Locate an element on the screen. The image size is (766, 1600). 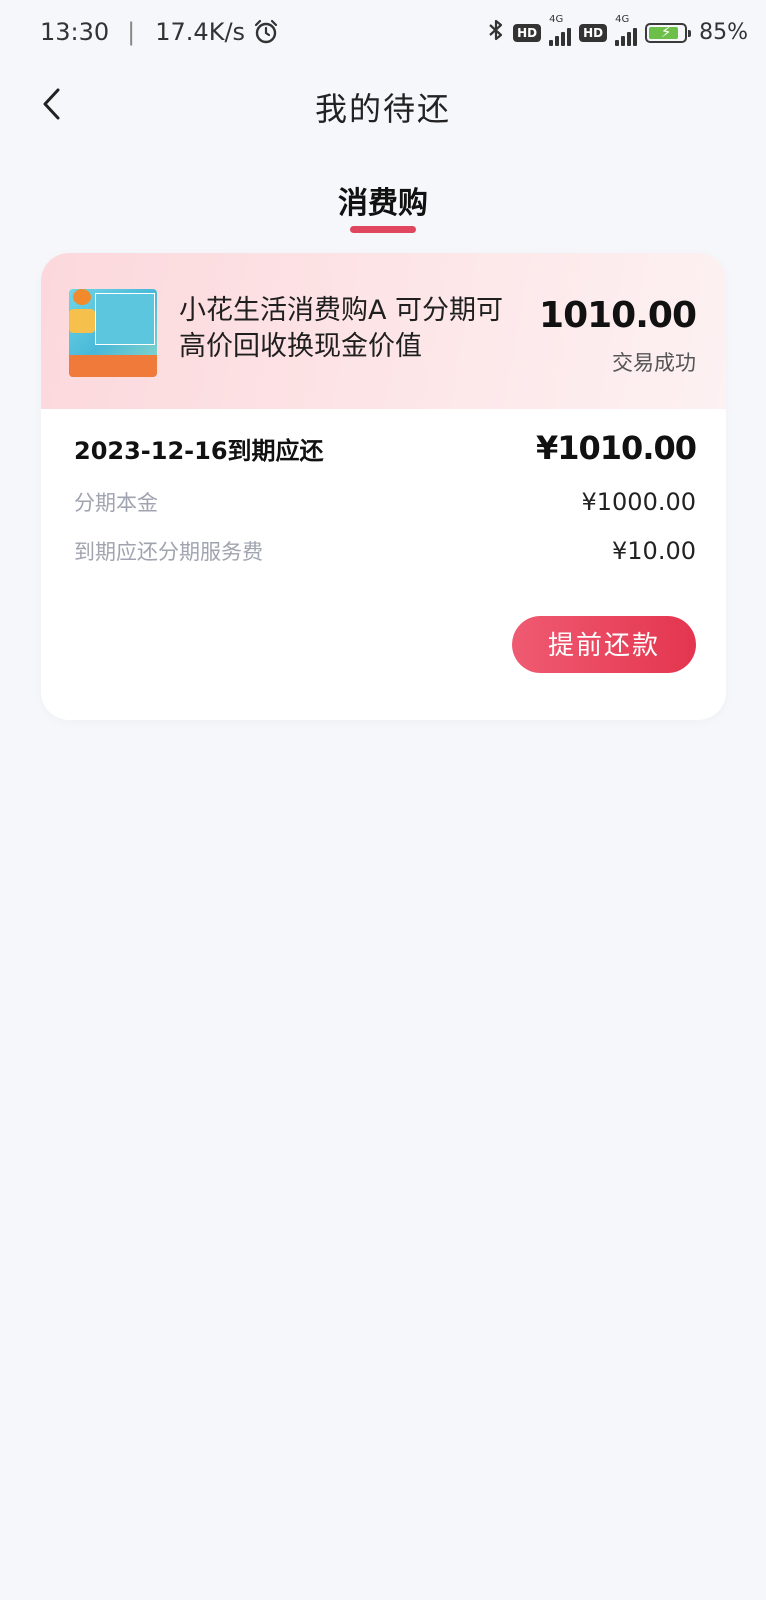
status-bar-right: HD 4G HD 4G ⚡ 85% is located at coordinates (617, 30).